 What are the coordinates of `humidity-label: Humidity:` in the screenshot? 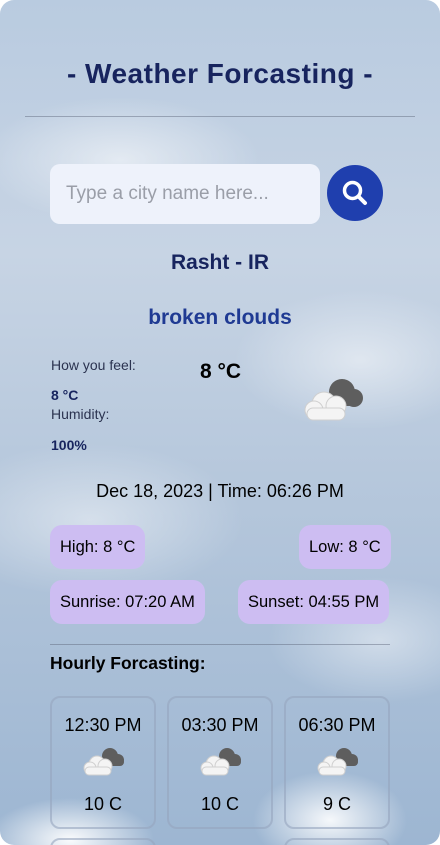 It's located at (80, 414).